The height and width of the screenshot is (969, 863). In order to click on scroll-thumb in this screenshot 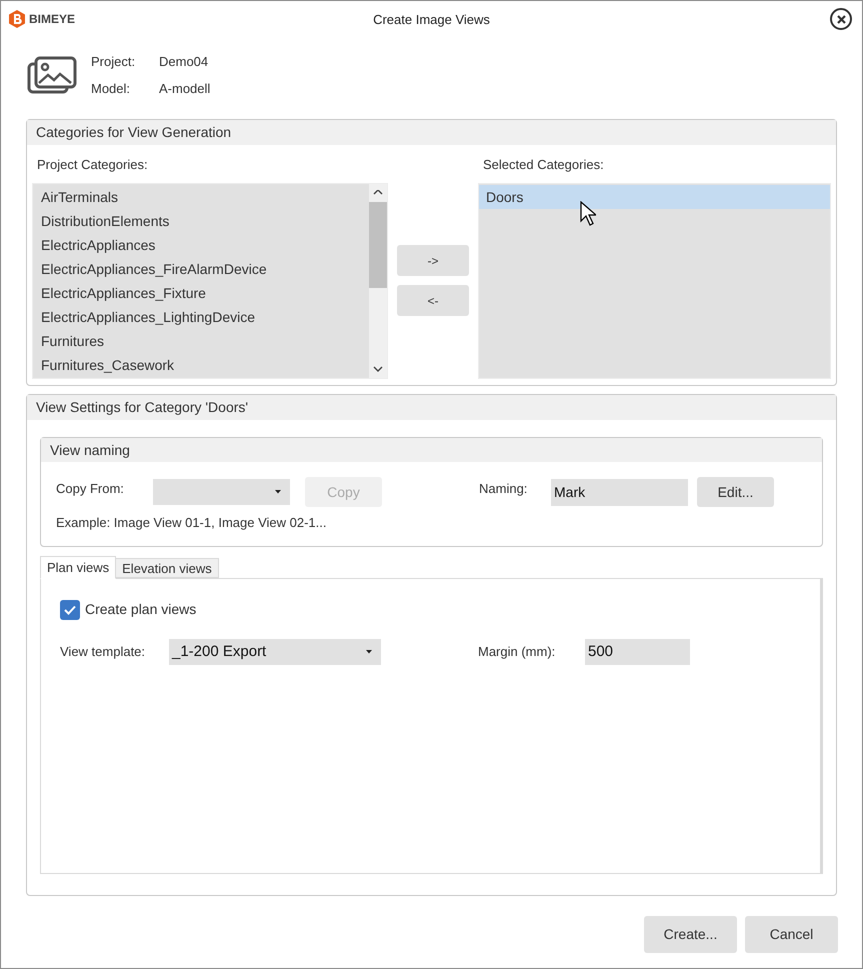, I will do `click(378, 245)`.